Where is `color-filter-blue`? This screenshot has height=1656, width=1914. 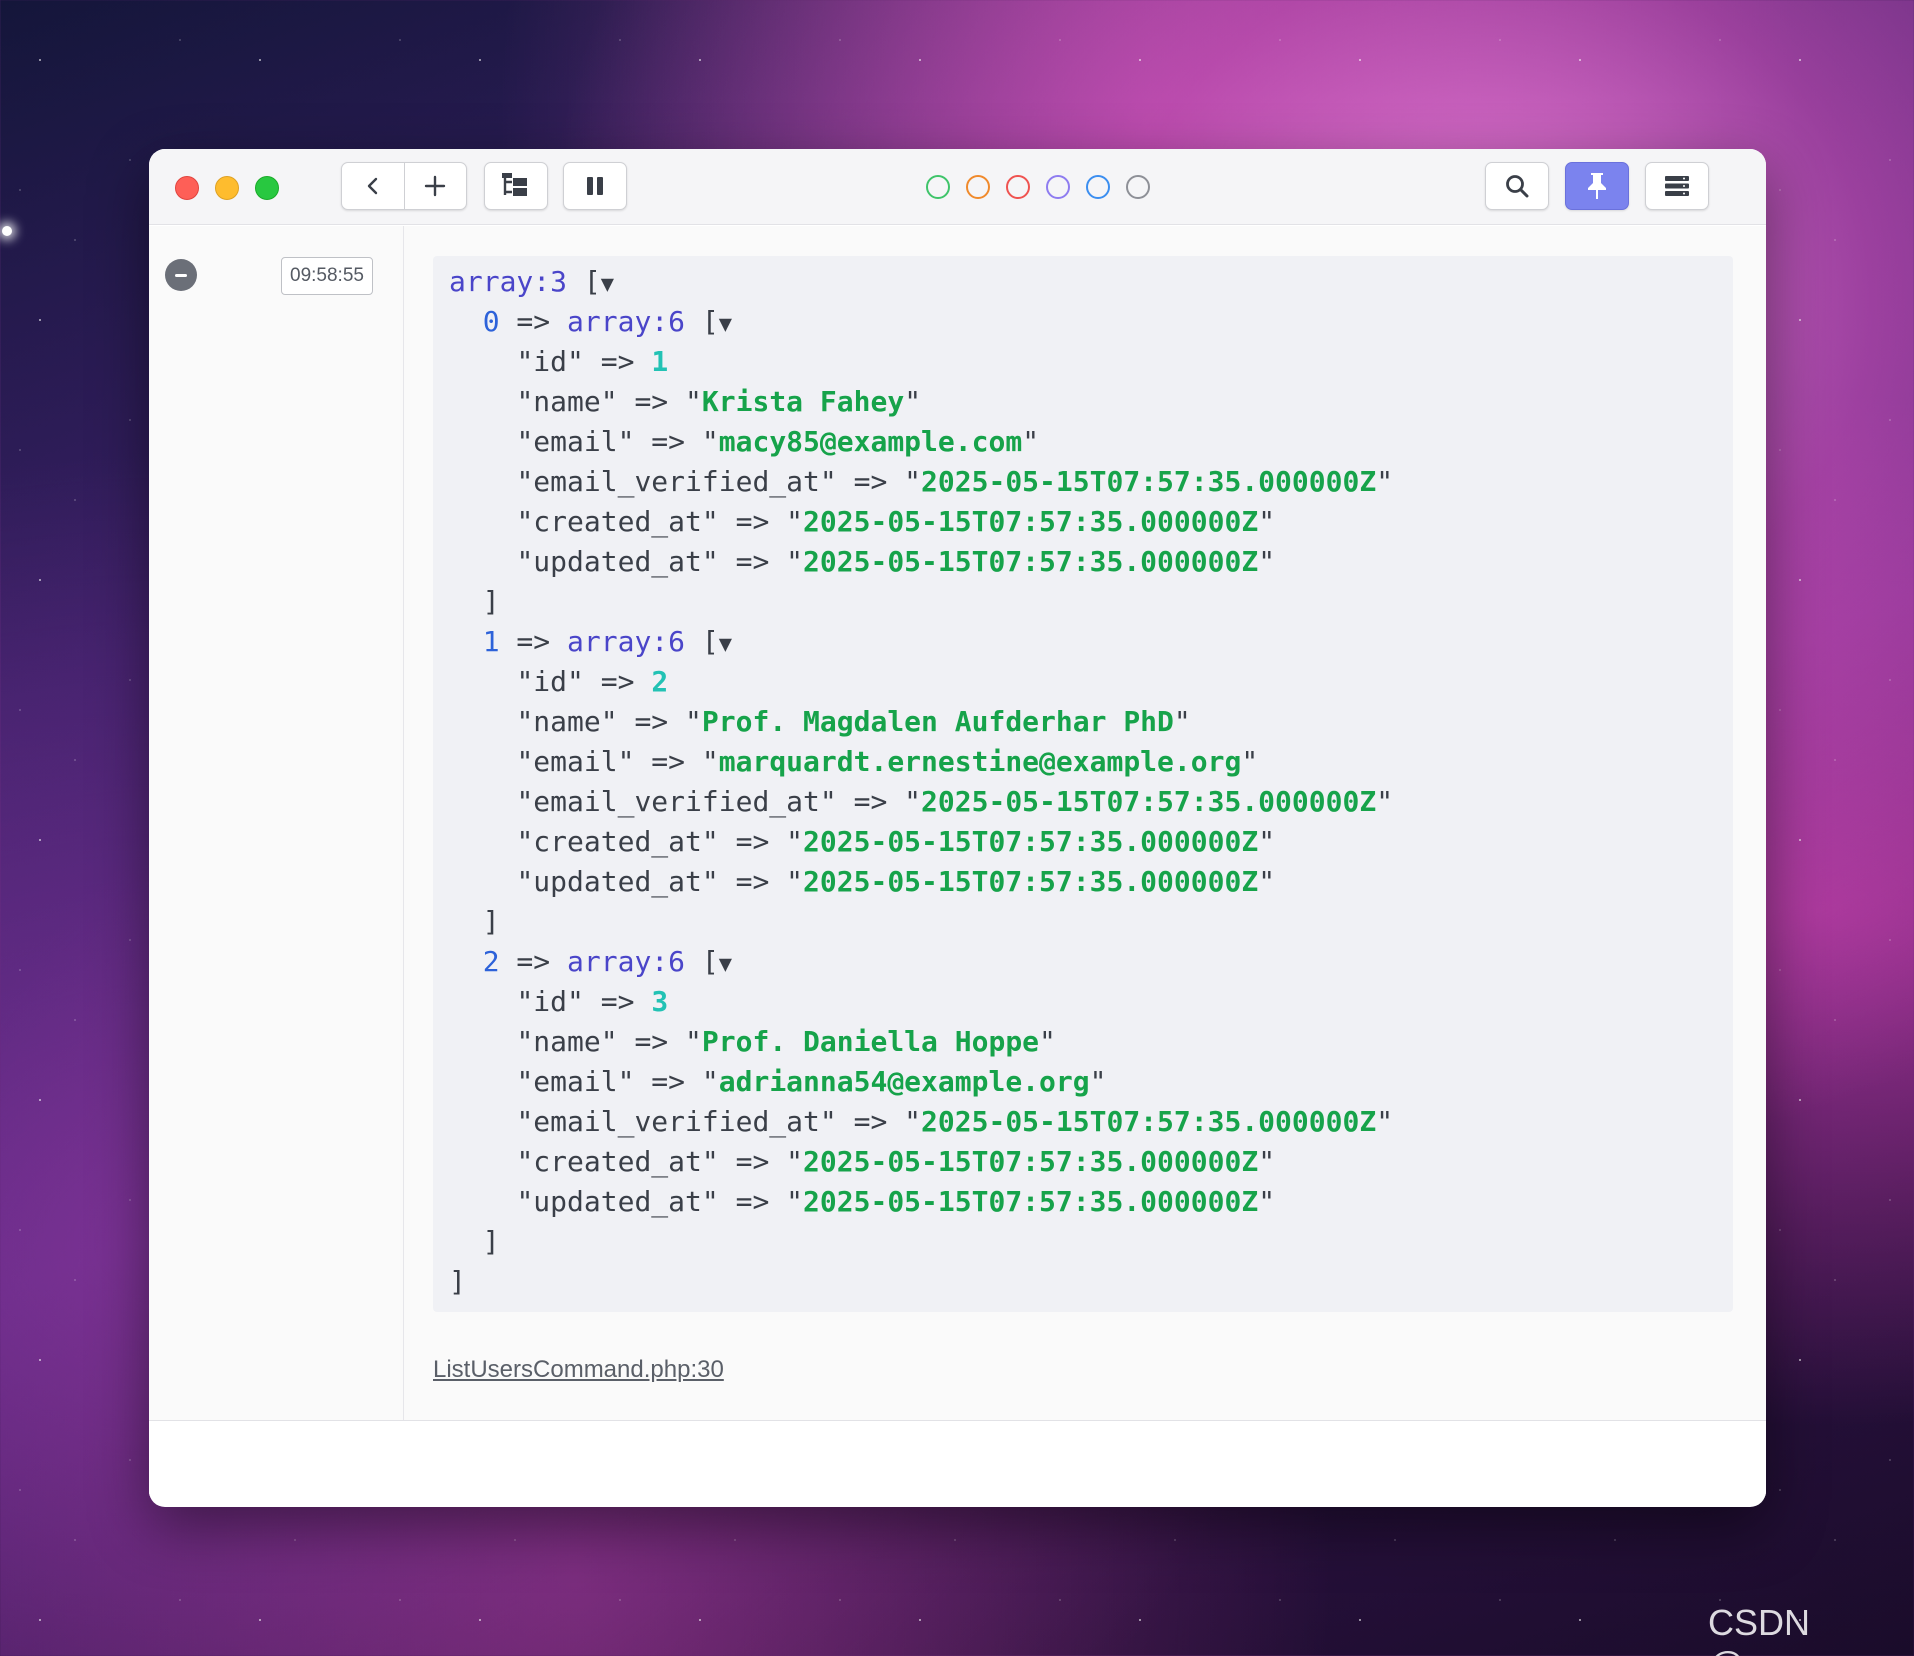 color-filter-blue is located at coordinates (1098, 187).